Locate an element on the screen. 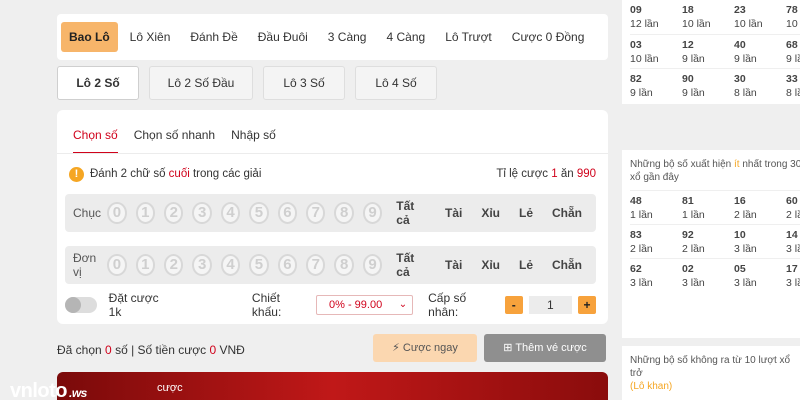 The height and width of the screenshot is (400, 800). stat-cell: 16 2 lần is located at coordinates (760, 207).